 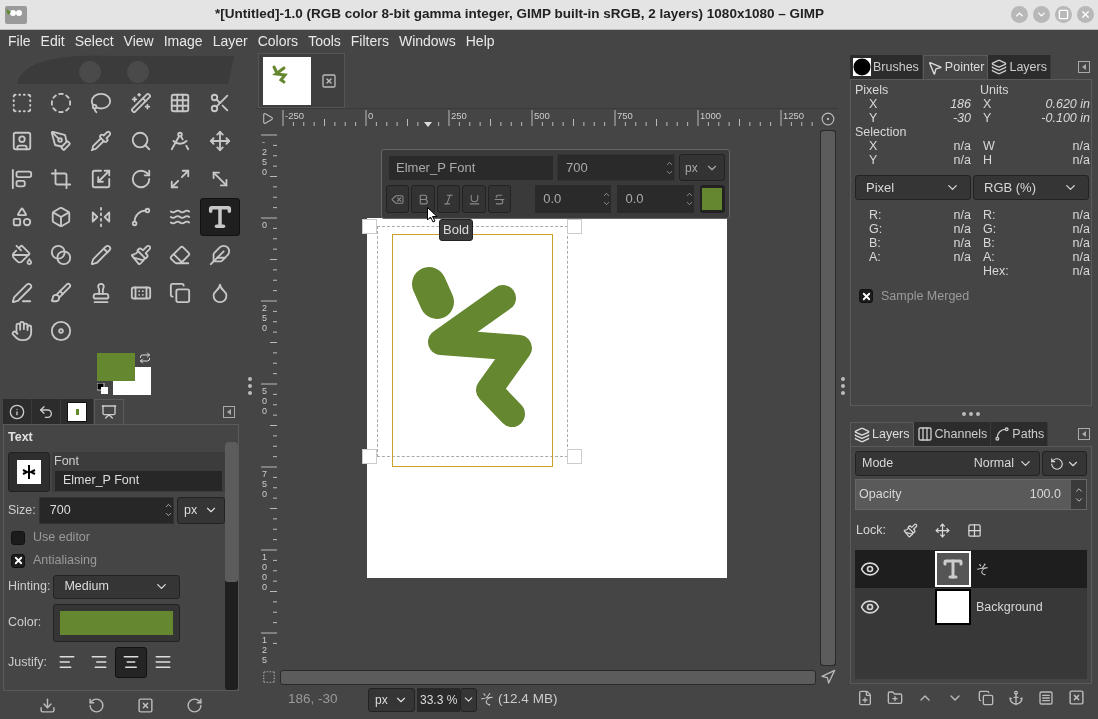 I want to click on menu-item: File, so click(x=19, y=41).